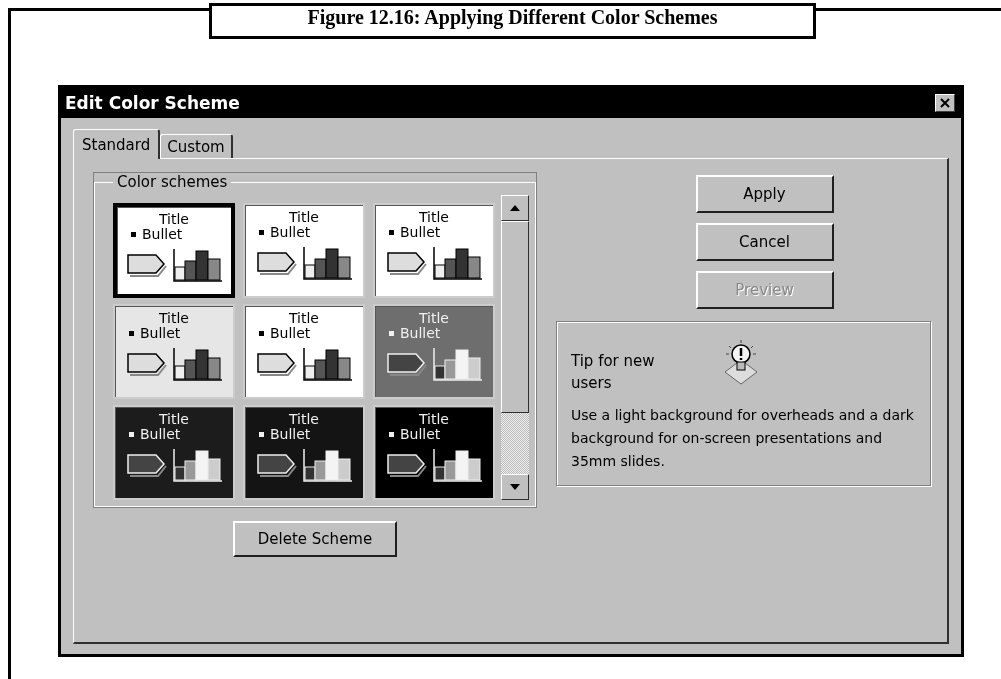 This screenshot has height=679, width=1001. Describe the element at coordinates (117, 144) in the screenshot. I see `tab: Standard` at that location.